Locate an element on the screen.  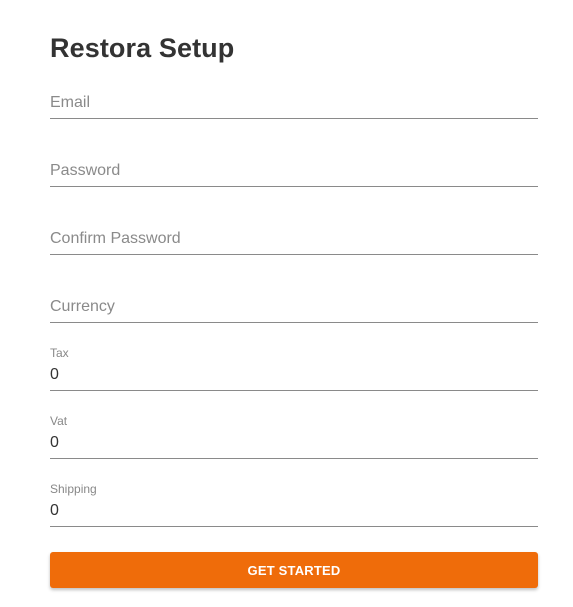
vat-field: Vat 0 is located at coordinates (294, 436).